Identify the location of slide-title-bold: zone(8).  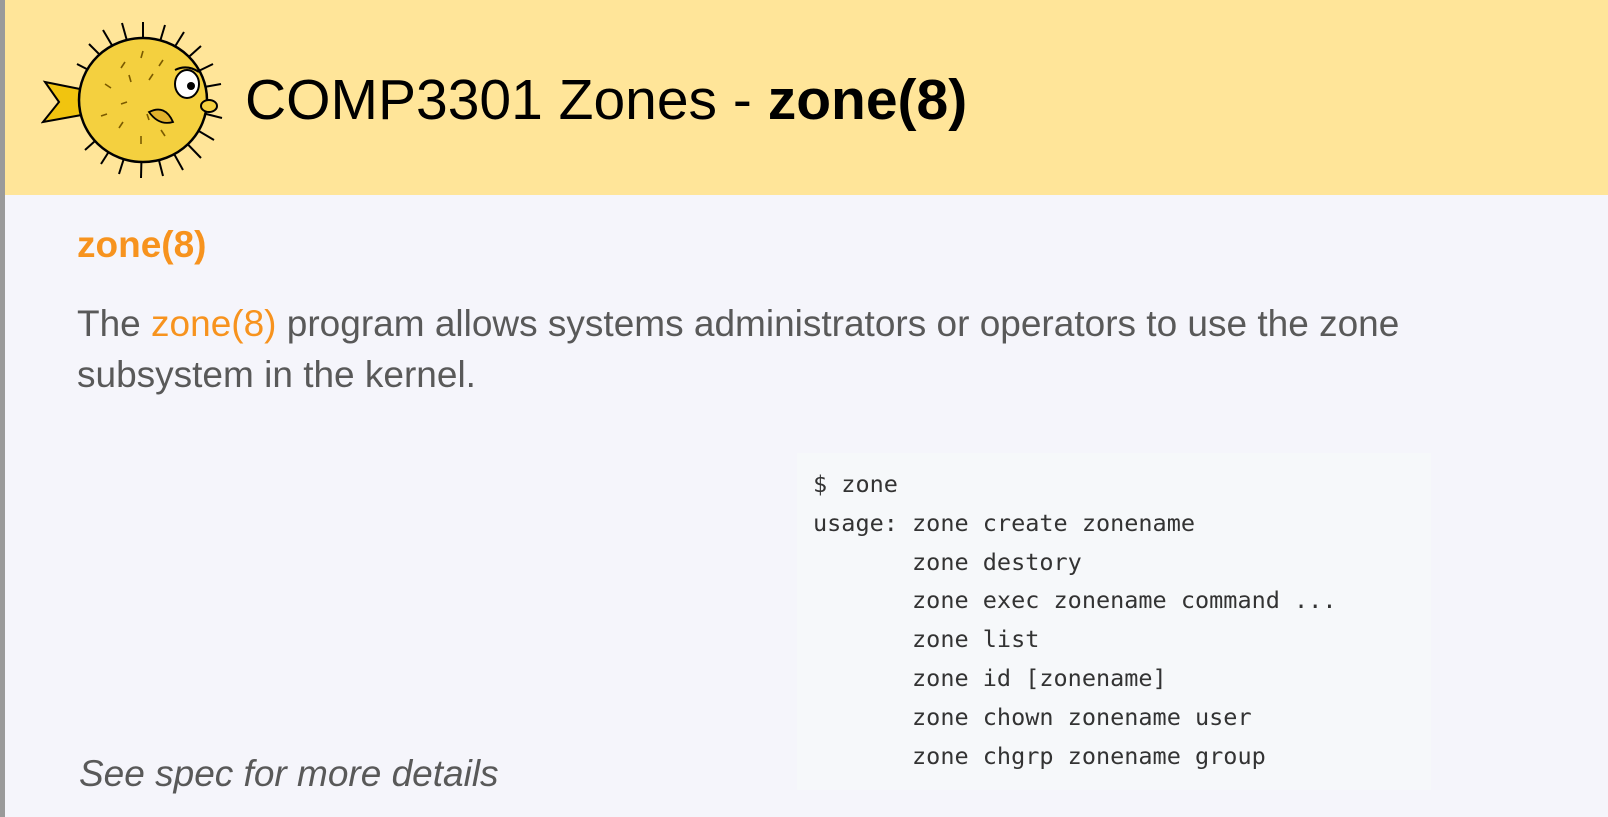
(867, 100).